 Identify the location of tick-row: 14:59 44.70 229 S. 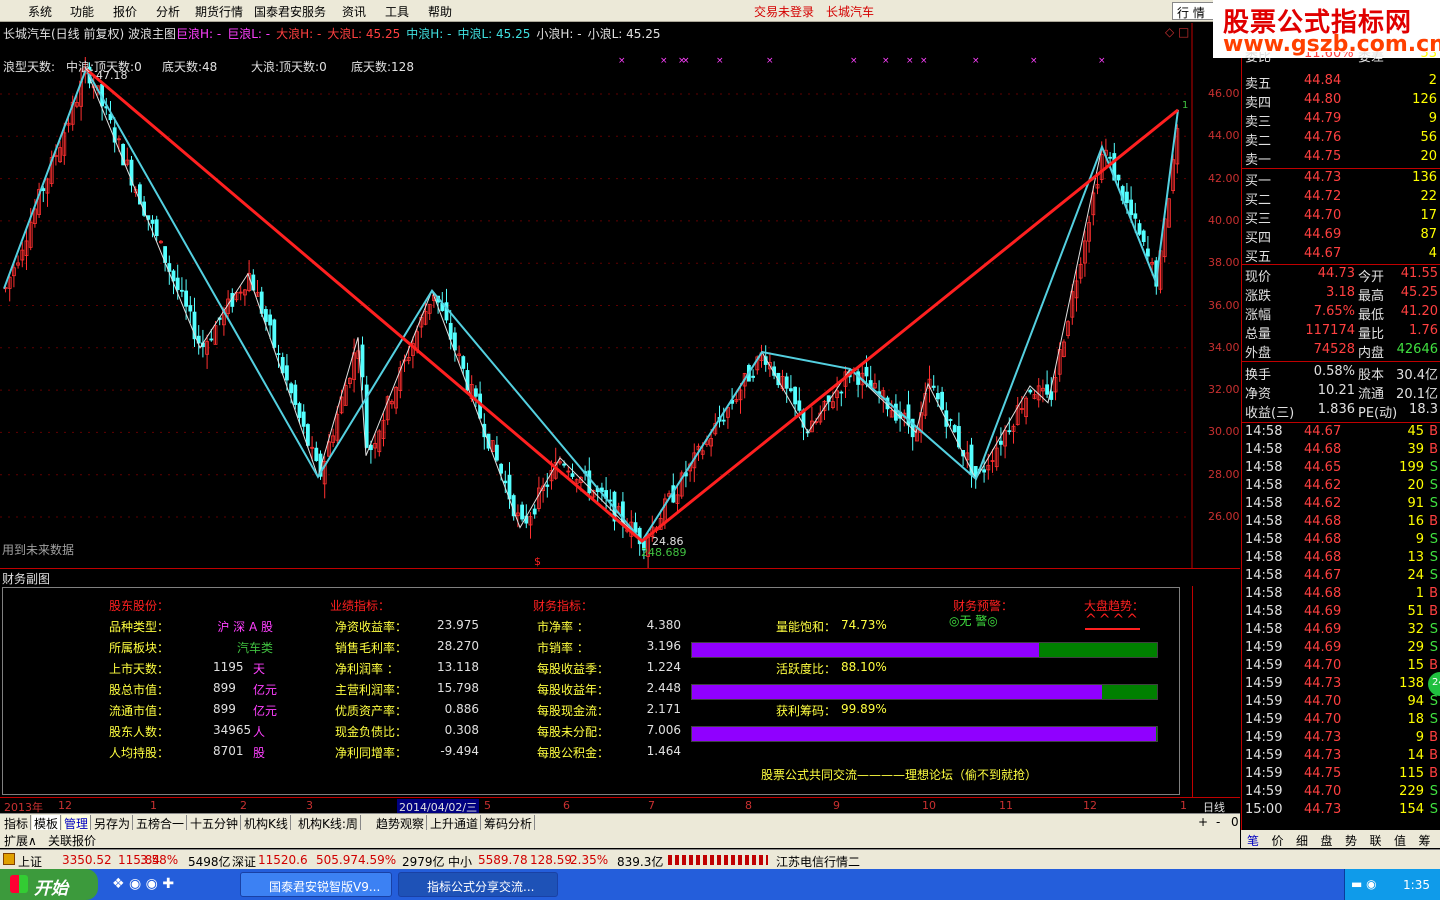
(1341, 793).